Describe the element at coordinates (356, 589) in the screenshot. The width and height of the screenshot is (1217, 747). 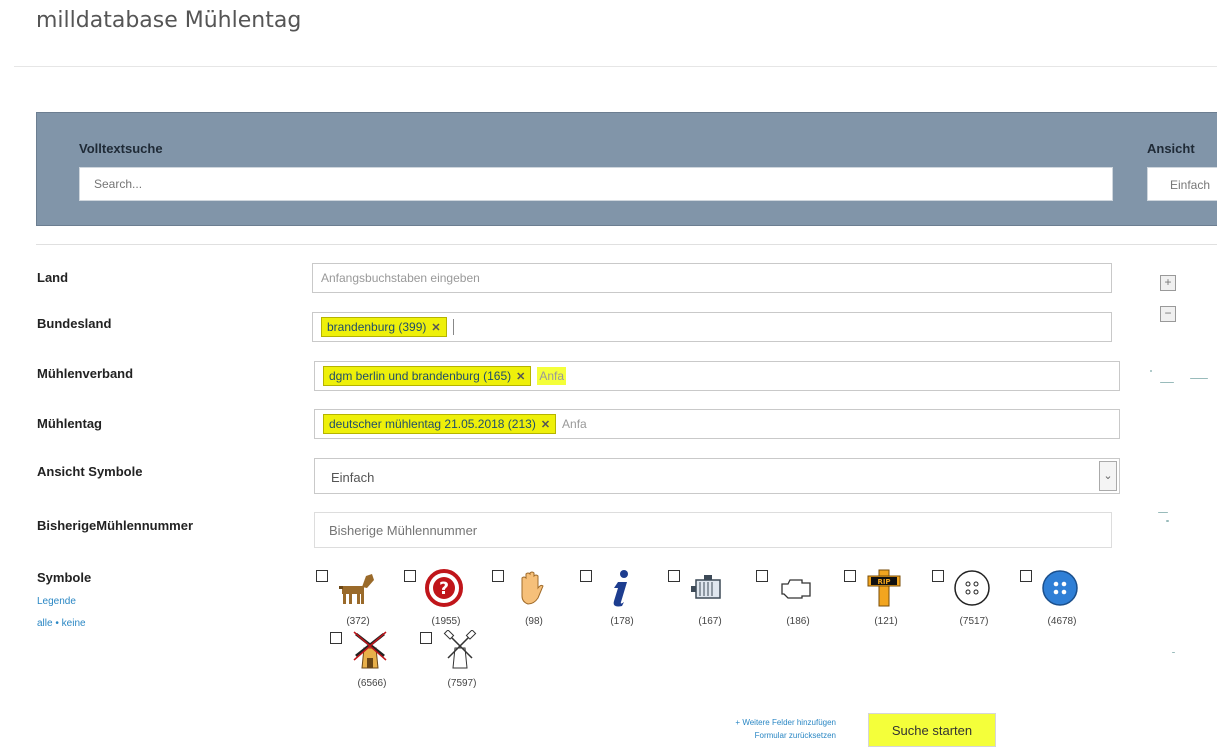
I see `horse-icon` at that location.